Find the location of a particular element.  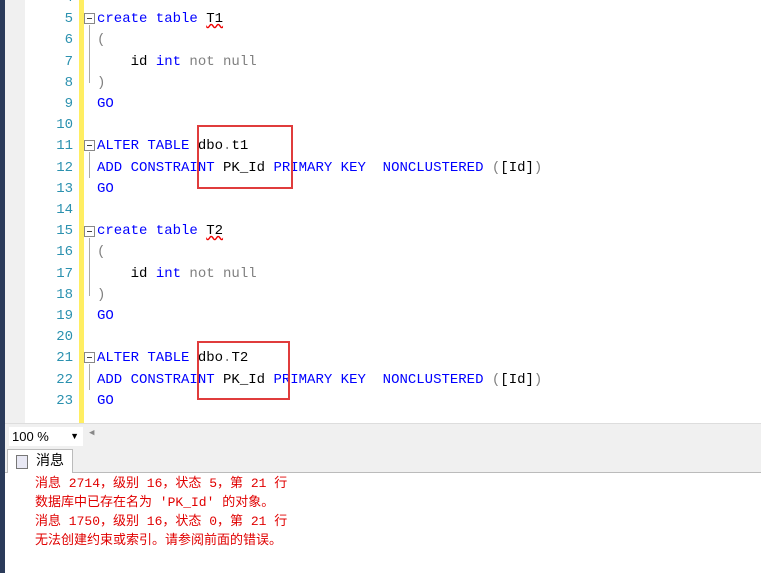

line-number: 22 is located at coordinates (64, 379).